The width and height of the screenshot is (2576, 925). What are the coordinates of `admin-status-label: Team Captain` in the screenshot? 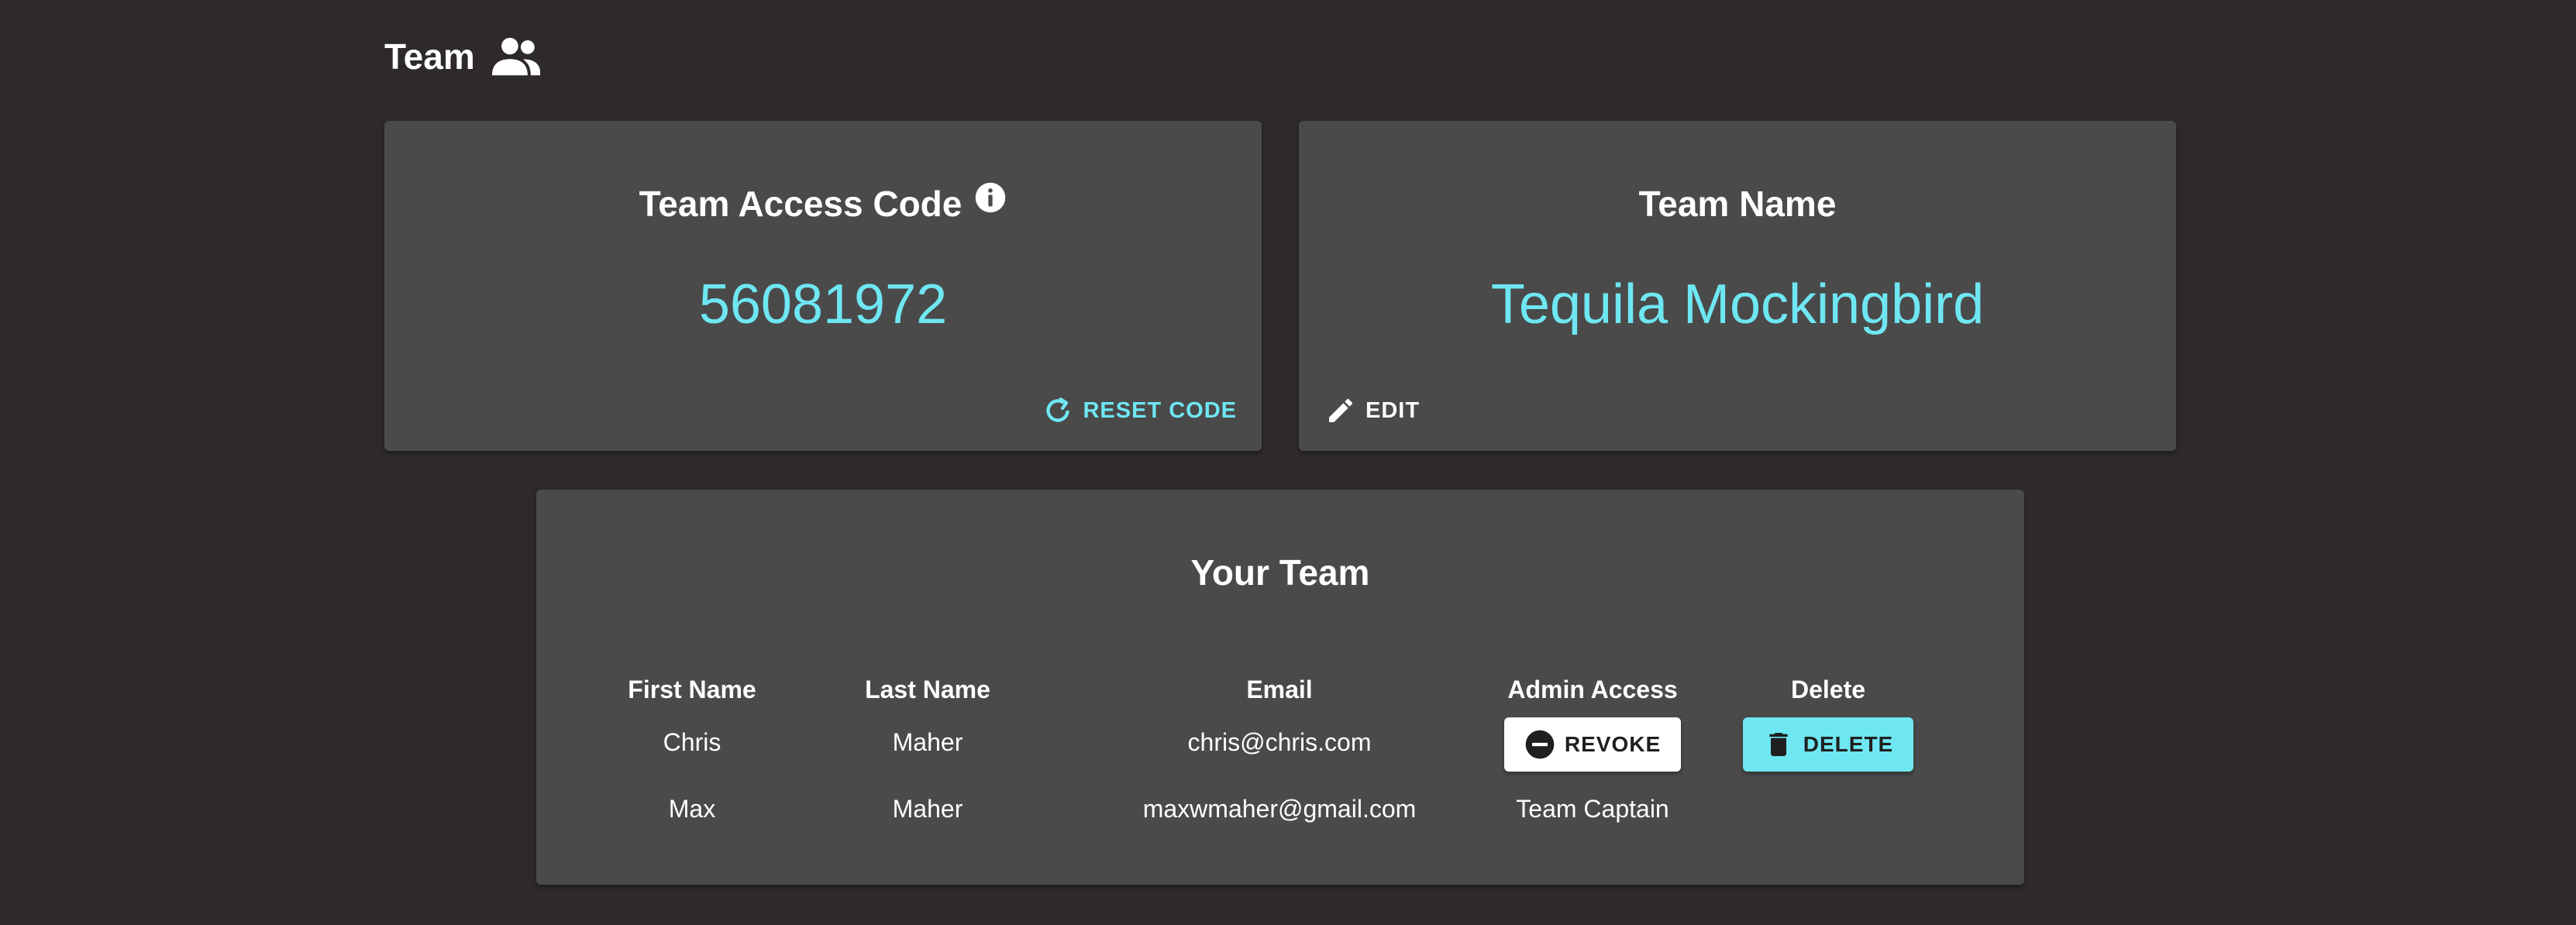 It's located at (1592, 809).